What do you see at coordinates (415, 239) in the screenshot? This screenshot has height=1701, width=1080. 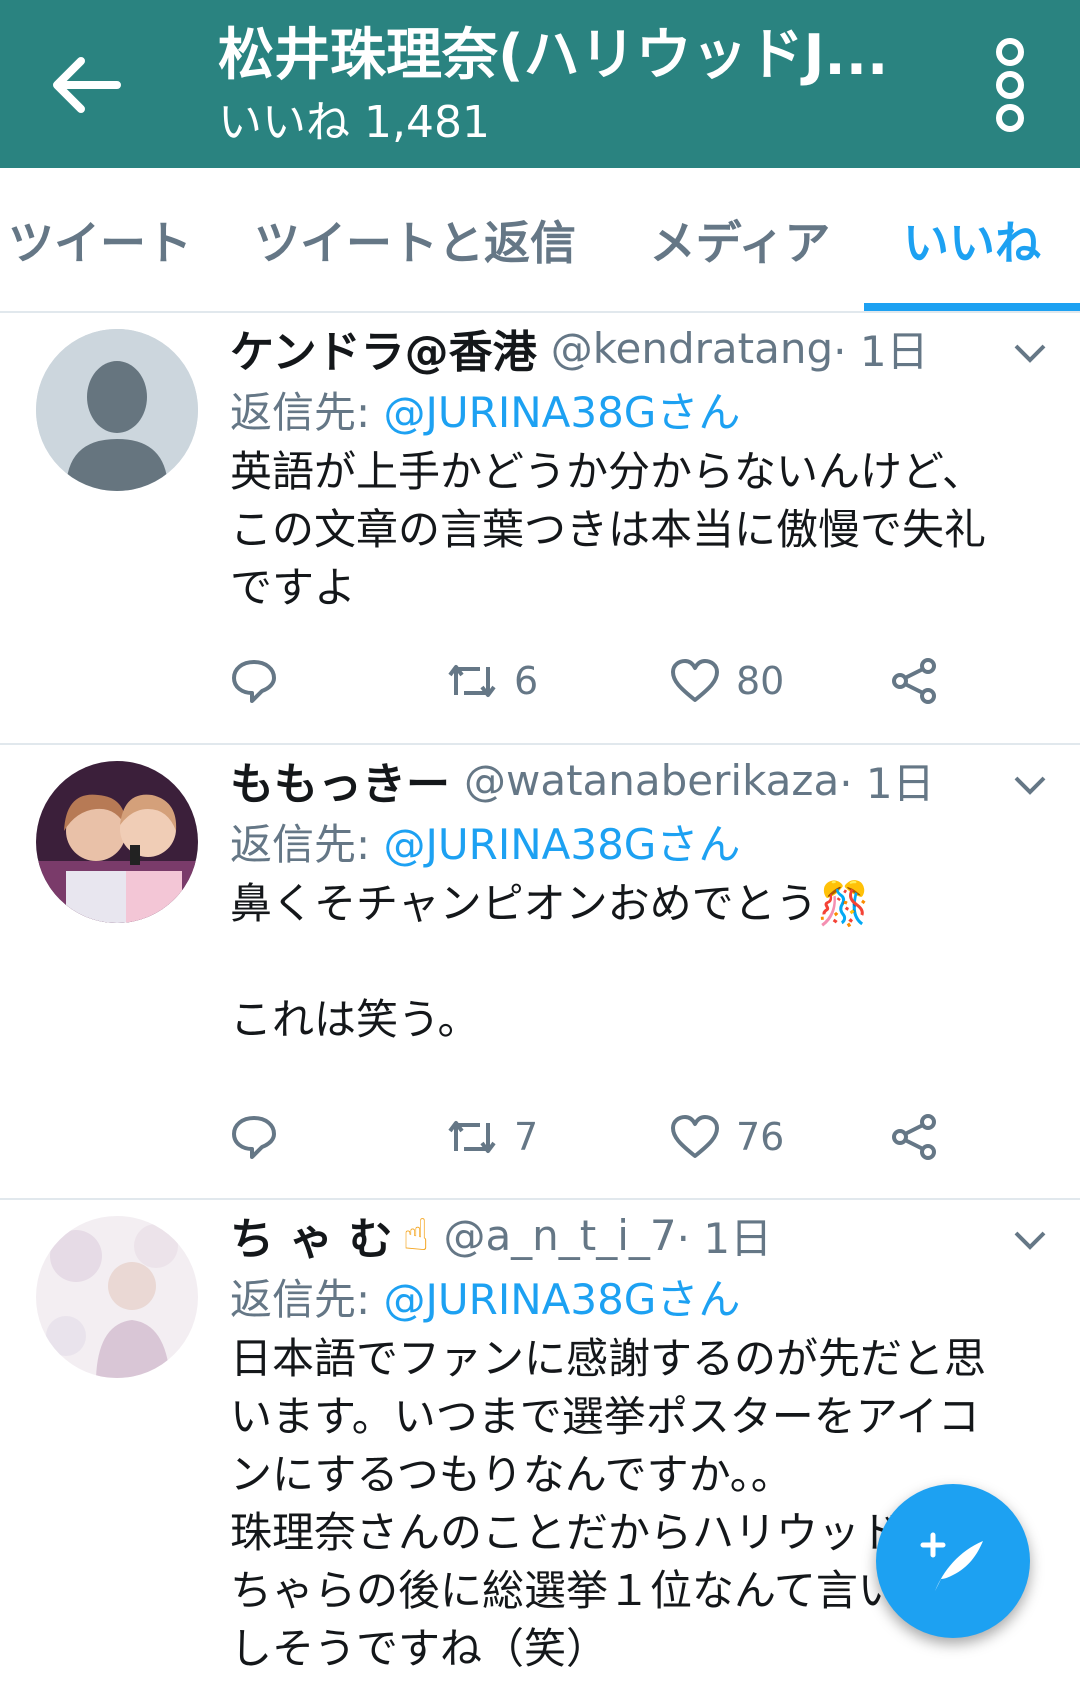 I see `tab-tweets-and-replies: ツイートと返信` at bounding box center [415, 239].